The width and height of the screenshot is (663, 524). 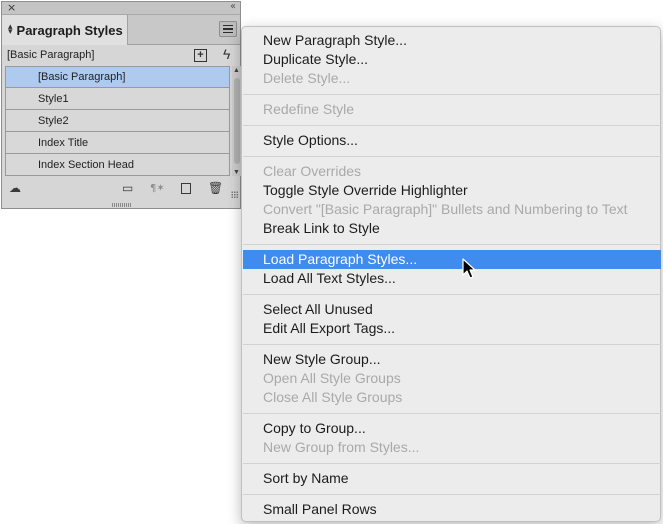 What do you see at coordinates (228, 29) in the screenshot?
I see `panel-menu-button` at bounding box center [228, 29].